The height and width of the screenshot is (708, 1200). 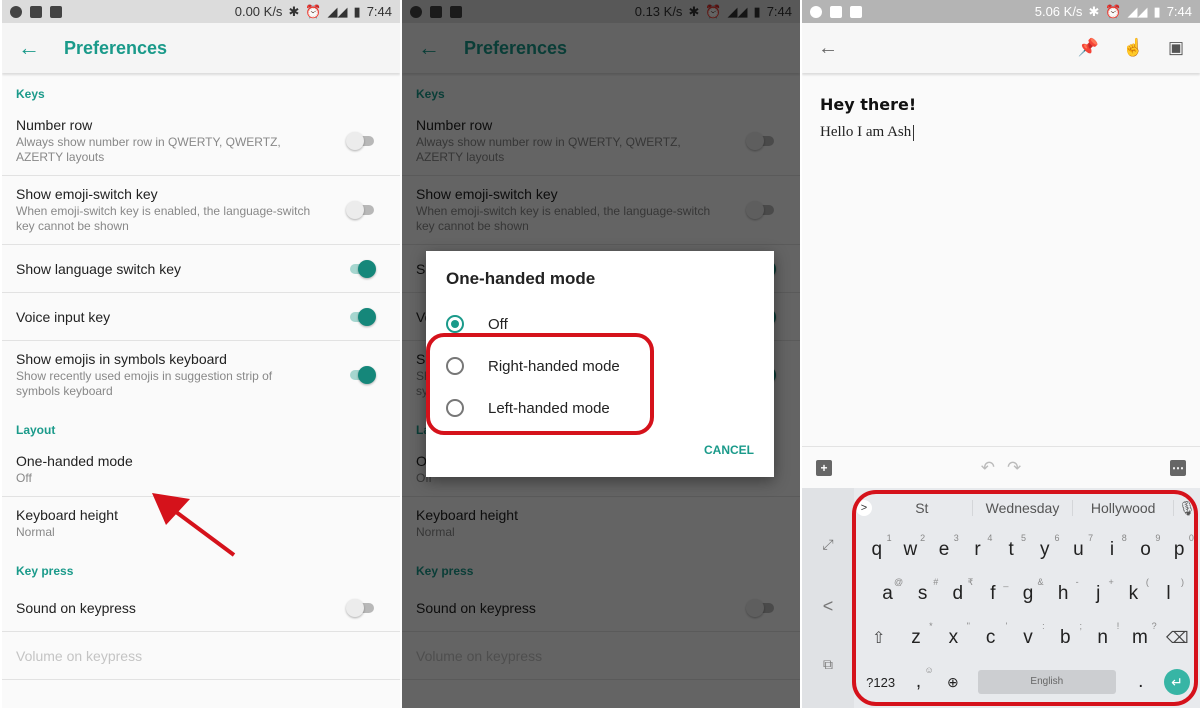 What do you see at coordinates (79, 655) in the screenshot?
I see `preference-title: Volume on keypress` at bounding box center [79, 655].